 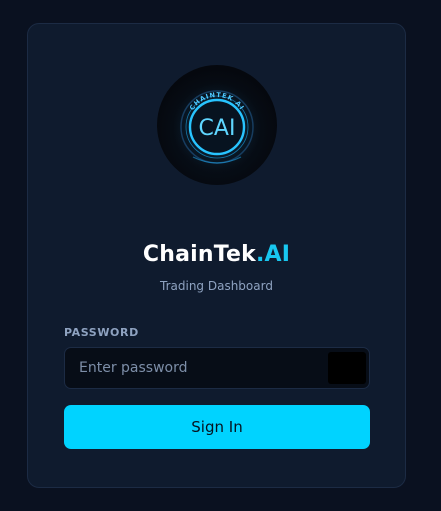 I want to click on sign-in-button: Sign In, so click(x=217, y=427).